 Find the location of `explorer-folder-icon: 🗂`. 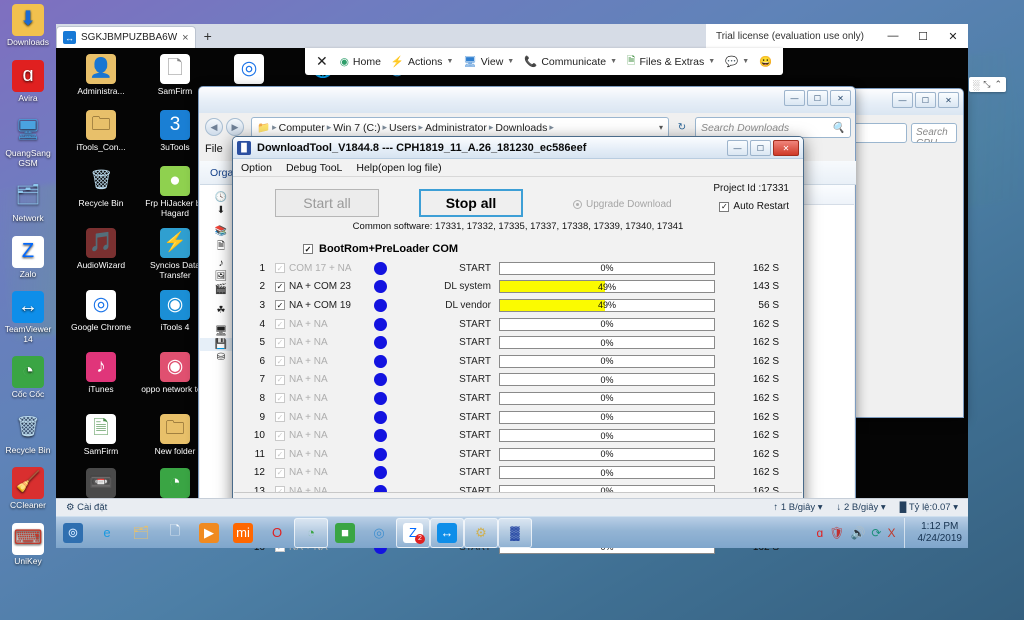

explorer-folder-icon: 🗂 is located at coordinates (141, 533).